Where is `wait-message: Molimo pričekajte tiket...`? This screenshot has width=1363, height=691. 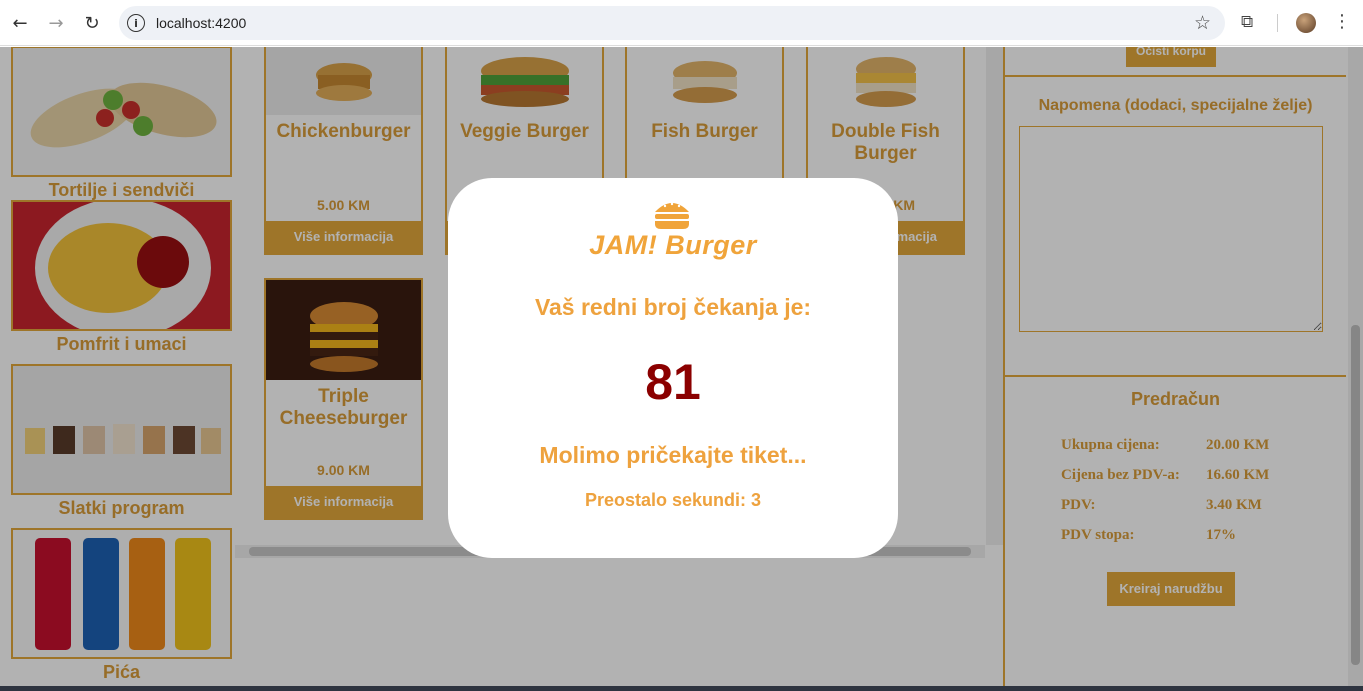
wait-message: Molimo pričekajte tiket... is located at coordinates (673, 455).